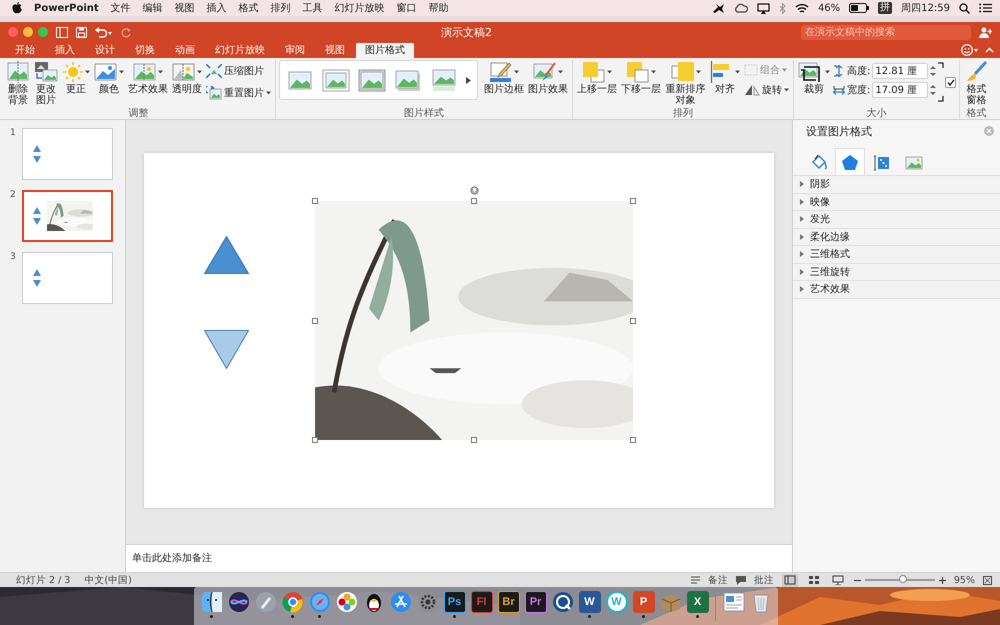  I want to click on menu-item: 排列, so click(280, 8).